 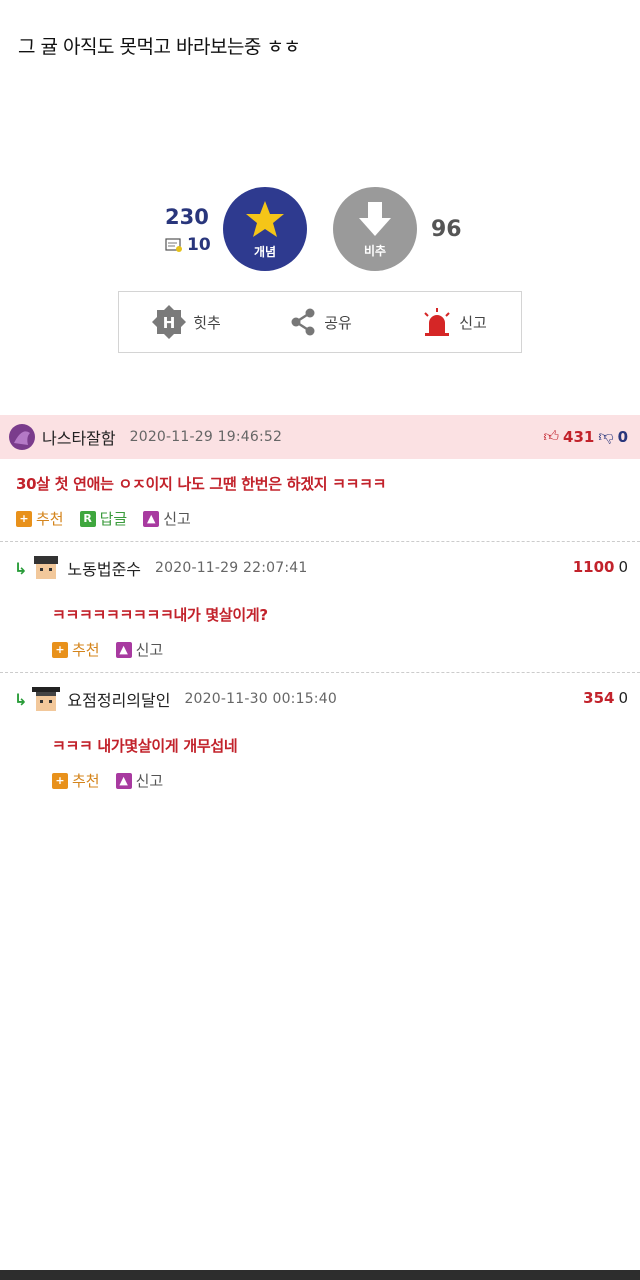 What do you see at coordinates (260, 699) in the screenshot?
I see `comment-date: 2020-11-30 00:15:40` at bounding box center [260, 699].